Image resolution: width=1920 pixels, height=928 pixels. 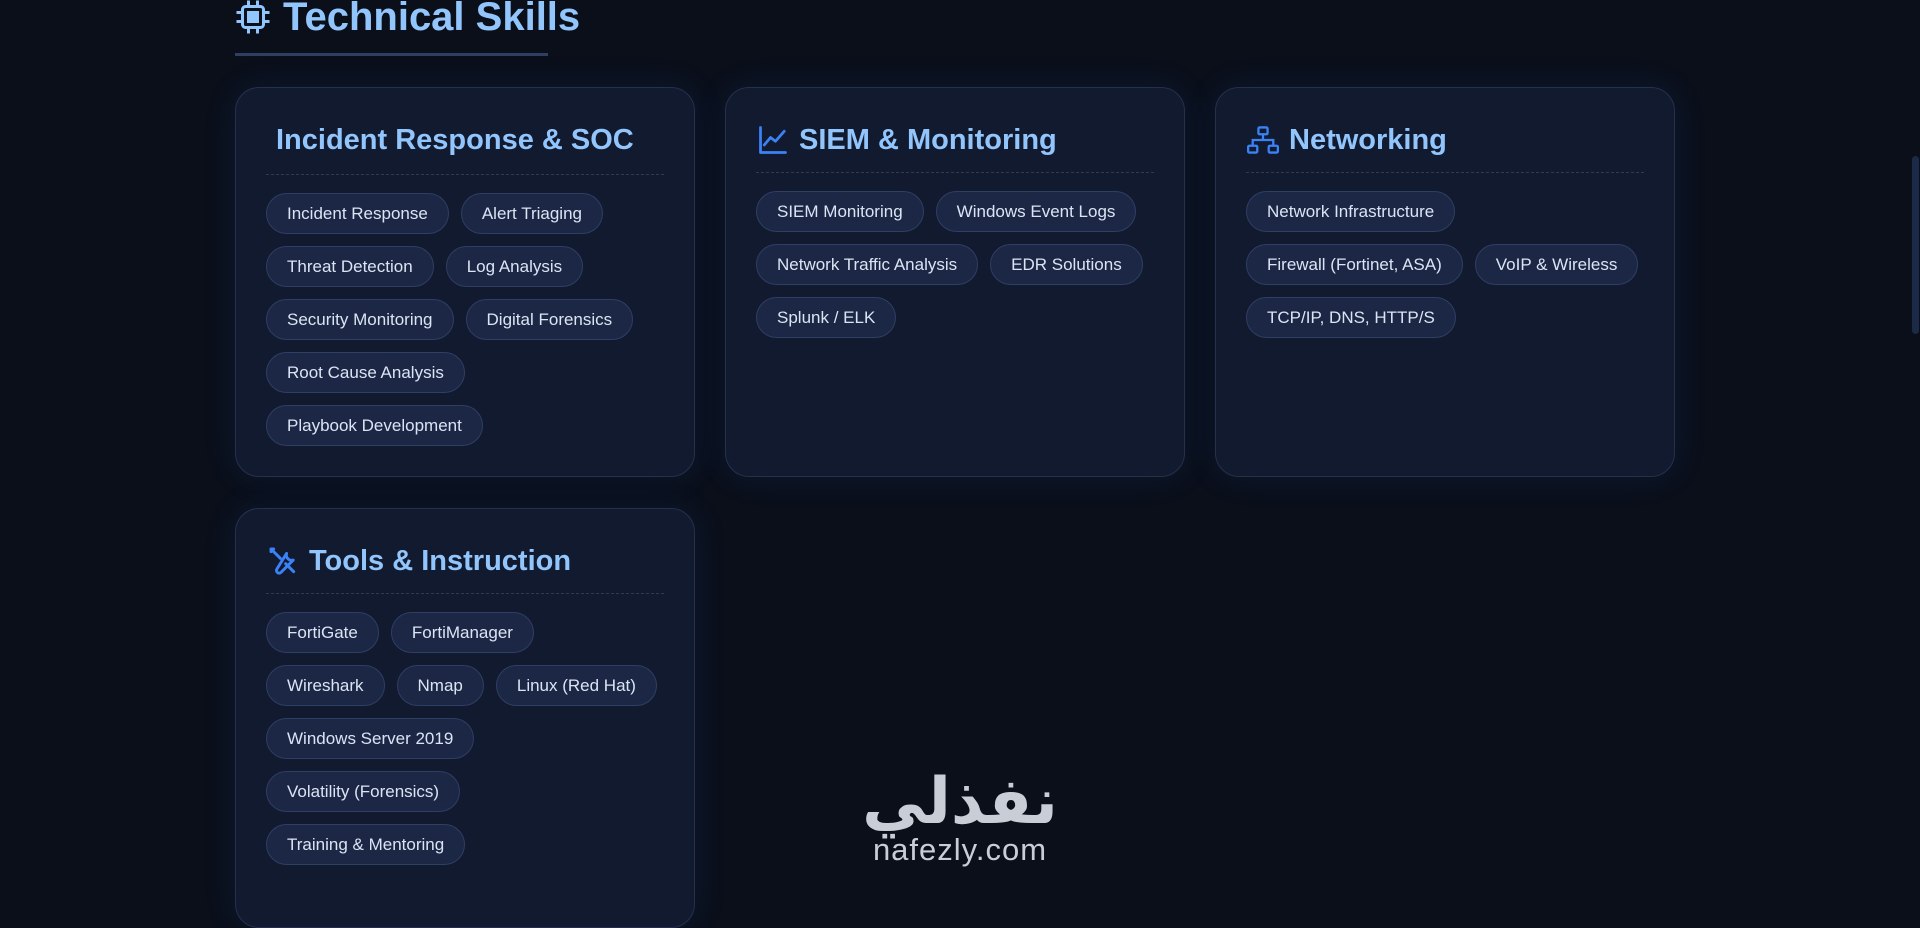 What do you see at coordinates (1351, 211) in the screenshot?
I see `skill-tag: Network Infrastructure` at bounding box center [1351, 211].